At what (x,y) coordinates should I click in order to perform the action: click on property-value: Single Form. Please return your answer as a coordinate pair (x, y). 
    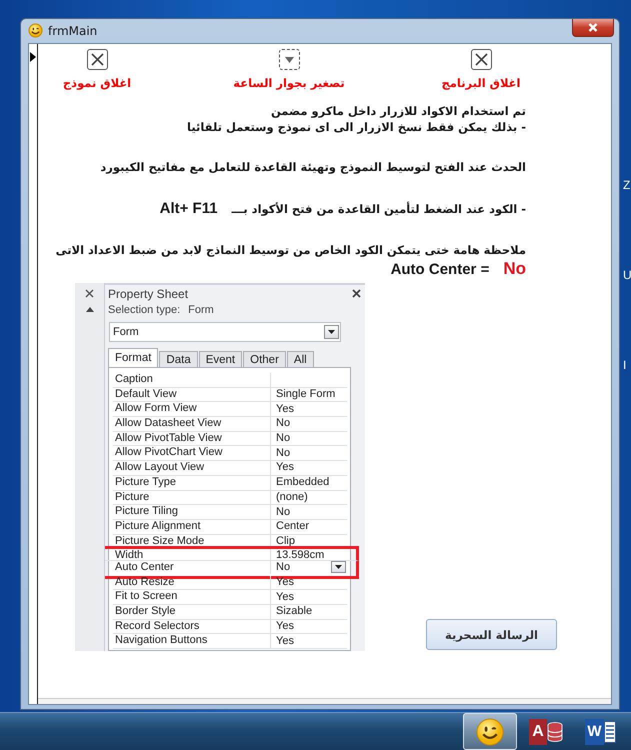
    Looking at the image, I should click on (305, 395).